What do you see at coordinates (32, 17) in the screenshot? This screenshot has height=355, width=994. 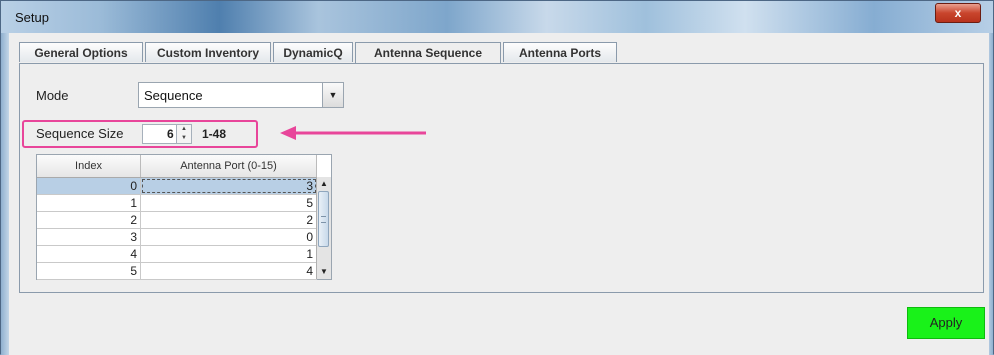 I see `window-title: Setup` at bounding box center [32, 17].